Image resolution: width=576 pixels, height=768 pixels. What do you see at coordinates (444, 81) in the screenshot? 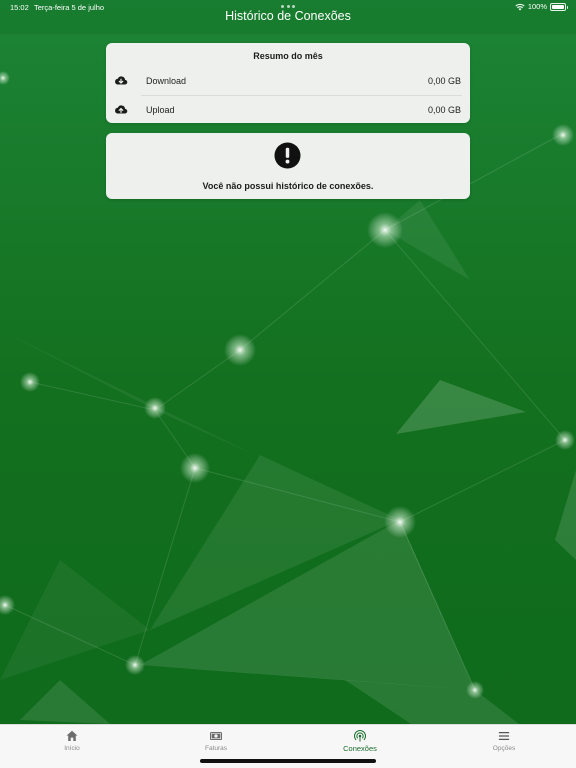
I see `download-value: 0,00 GB` at bounding box center [444, 81].